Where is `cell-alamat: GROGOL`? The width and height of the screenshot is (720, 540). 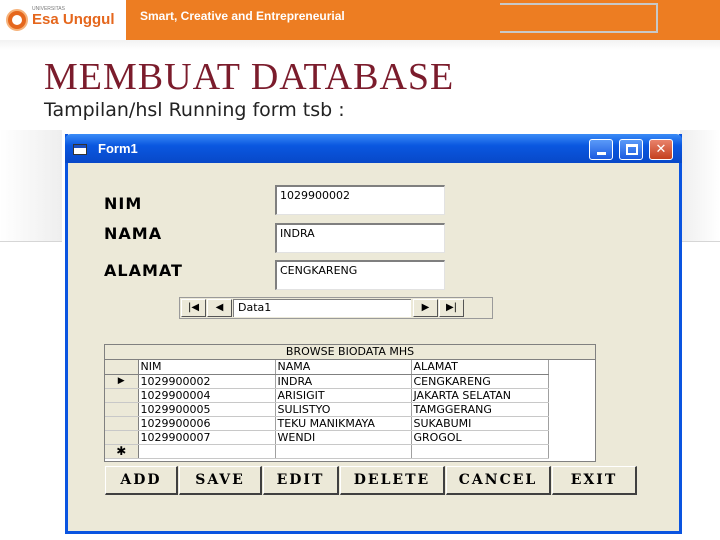 cell-alamat: GROGOL is located at coordinates (480, 437).